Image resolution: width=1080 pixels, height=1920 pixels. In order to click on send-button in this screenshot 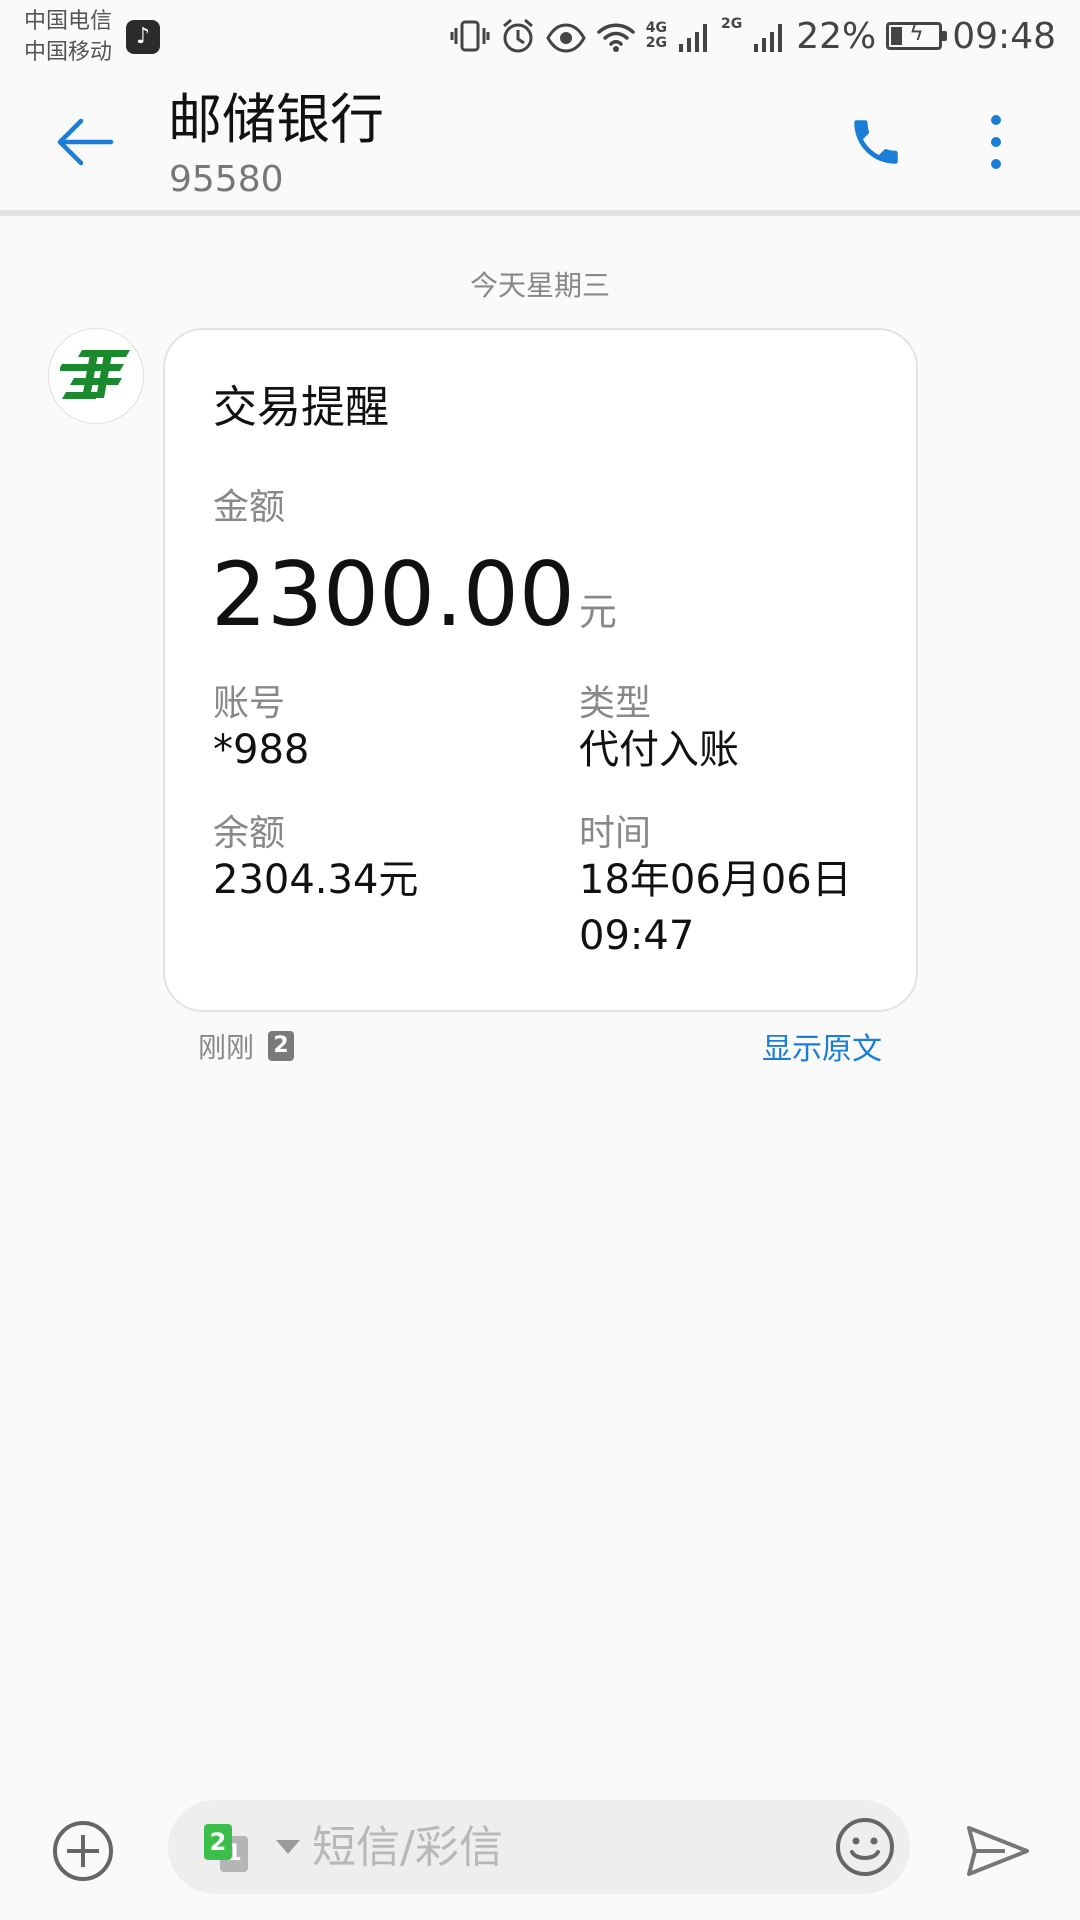, I will do `click(998, 1851)`.